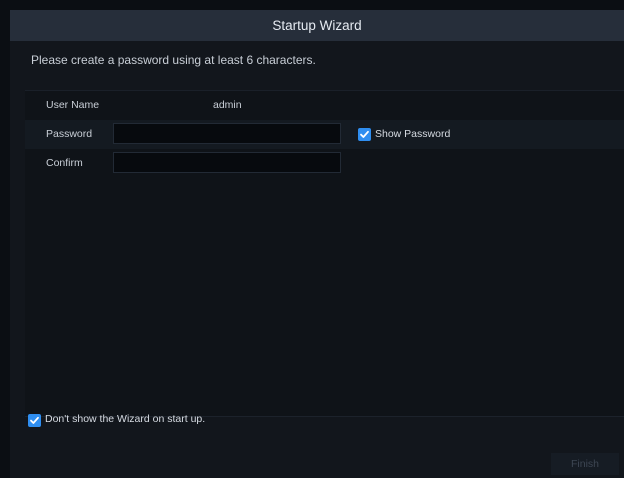 The width and height of the screenshot is (624, 478). I want to click on finish-button: Finish, so click(585, 464).